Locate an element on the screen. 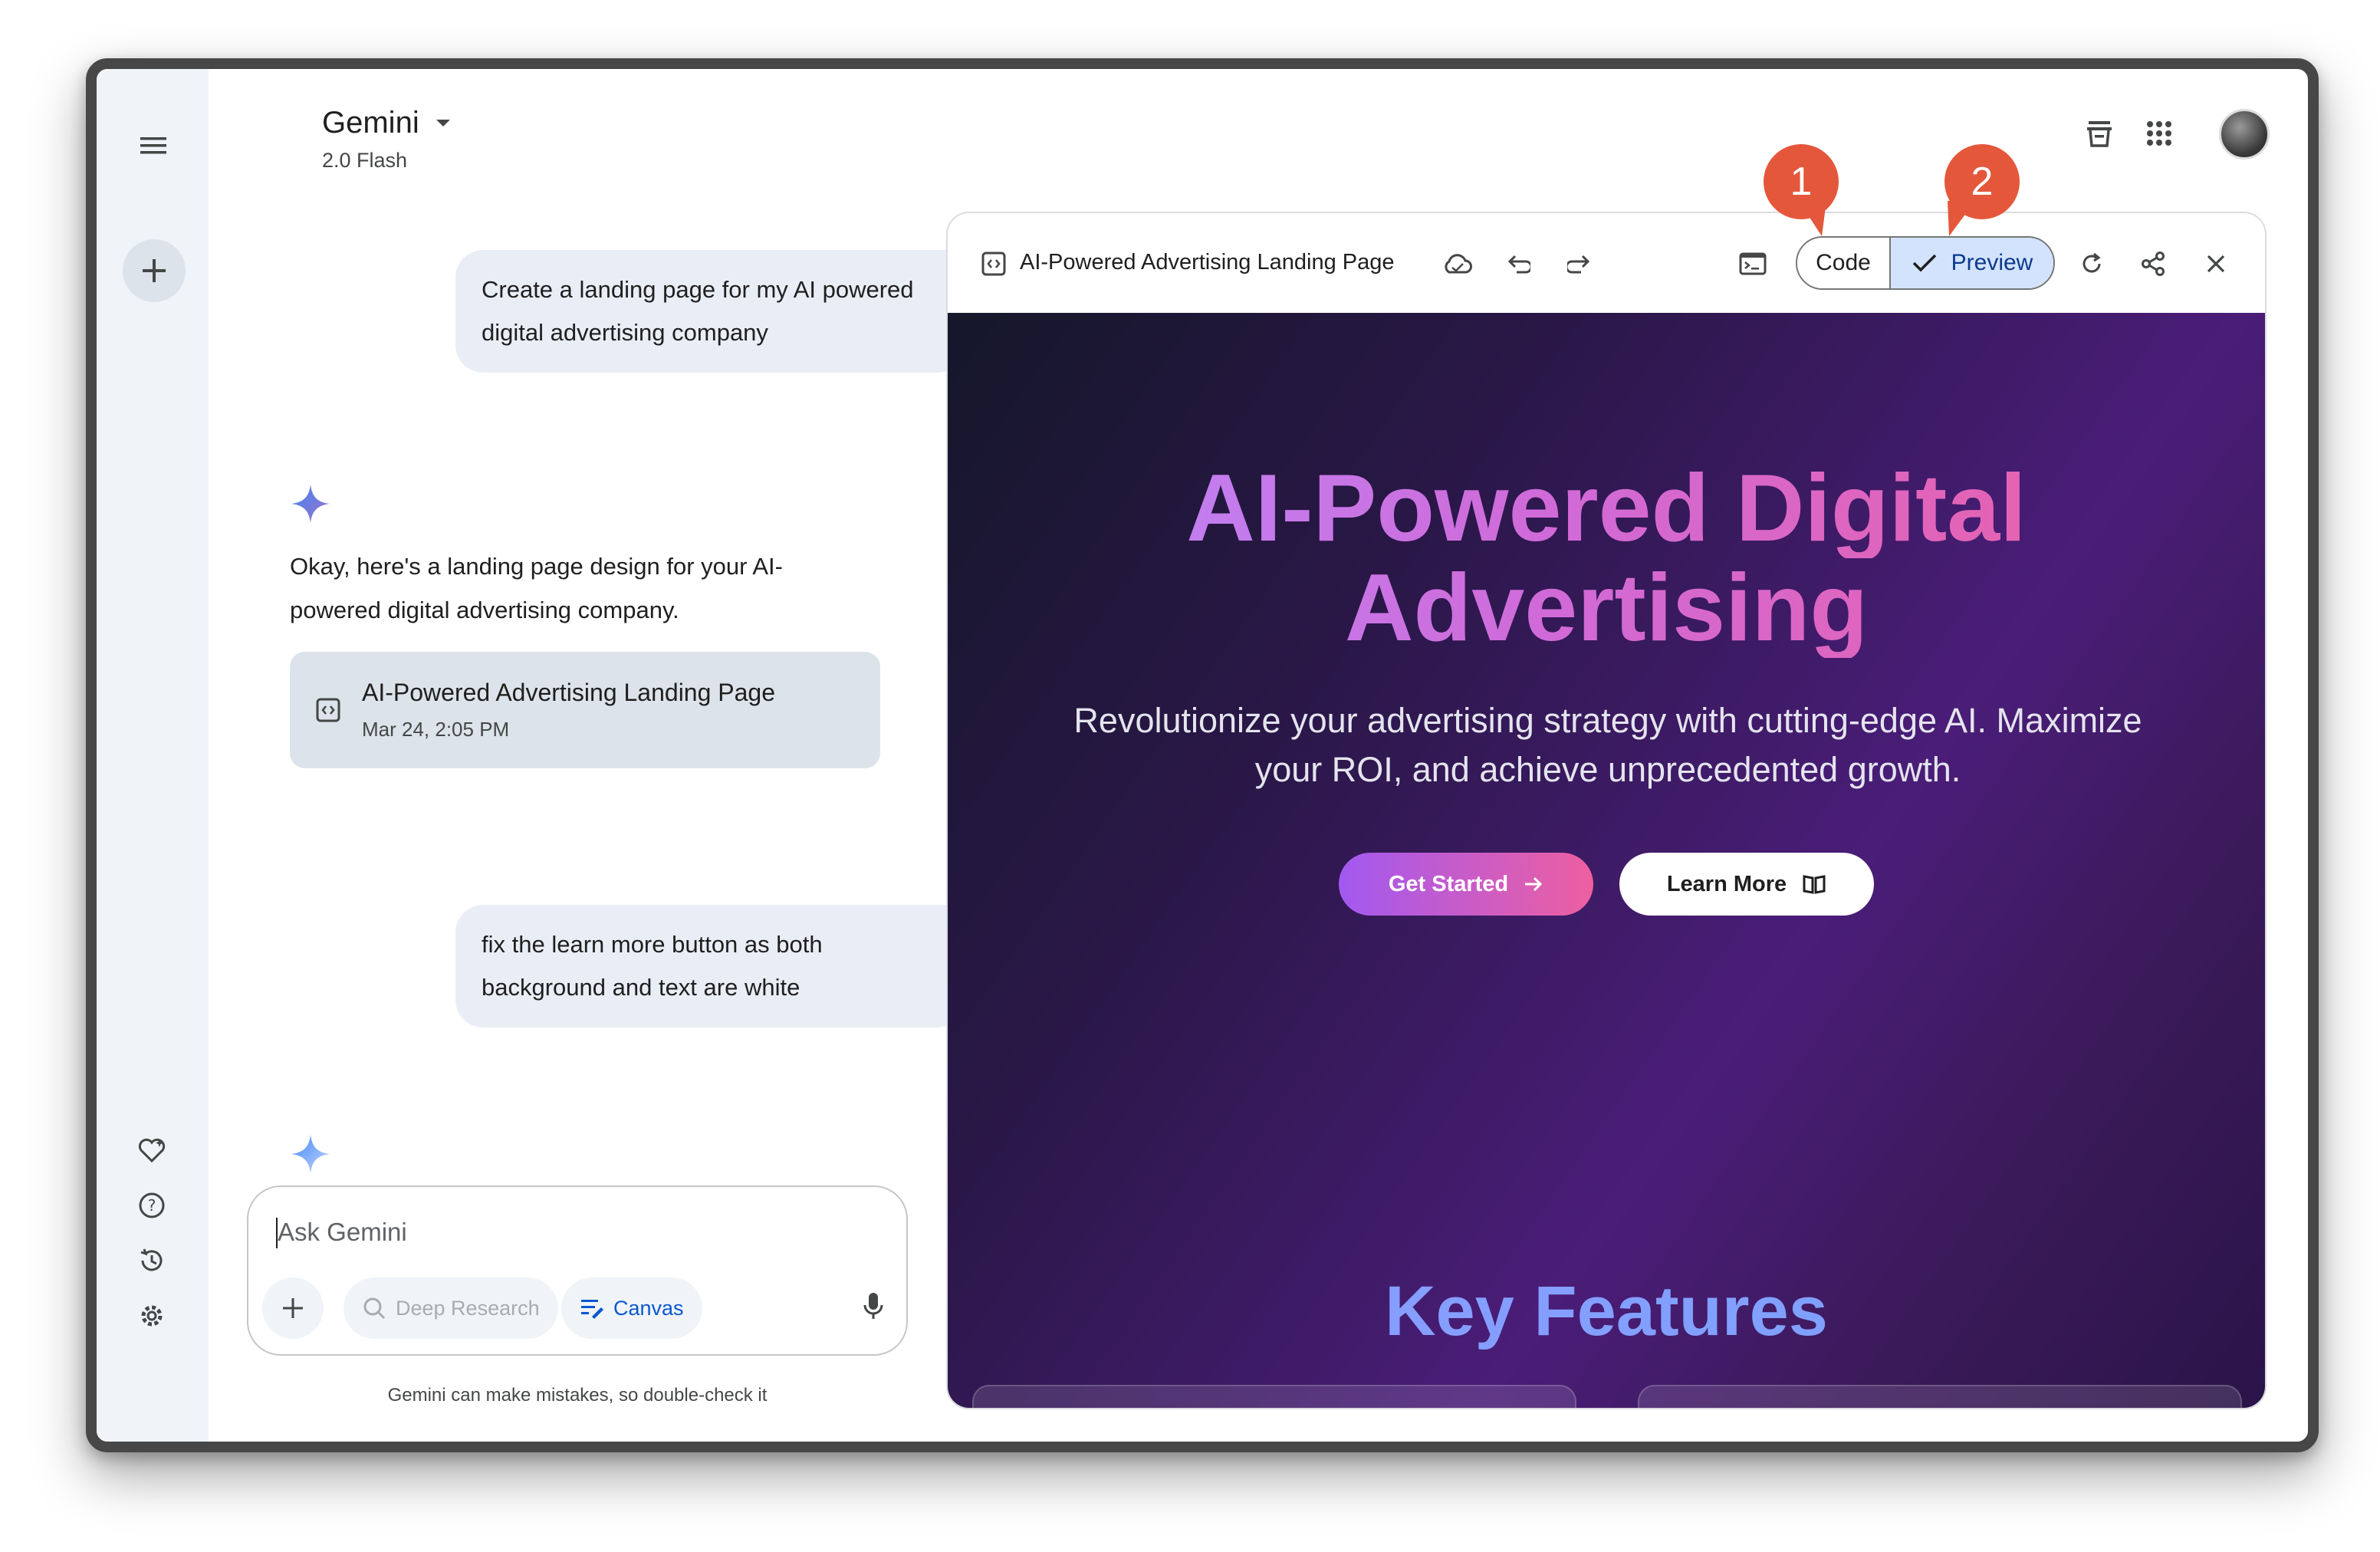  preview-tab: Preview is located at coordinates (1972, 263).